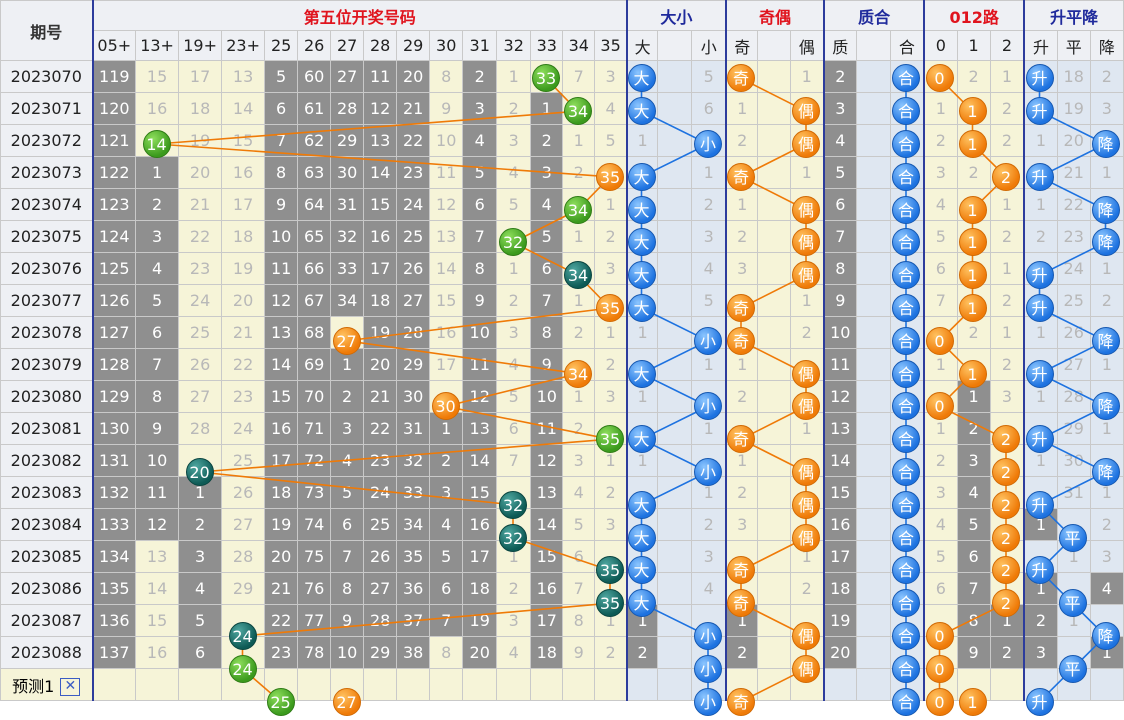 Image resolution: width=1124 pixels, height=720 pixels. What do you see at coordinates (47, 300) in the screenshot?
I see `period-cell: 2023077` at bounding box center [47, 300].